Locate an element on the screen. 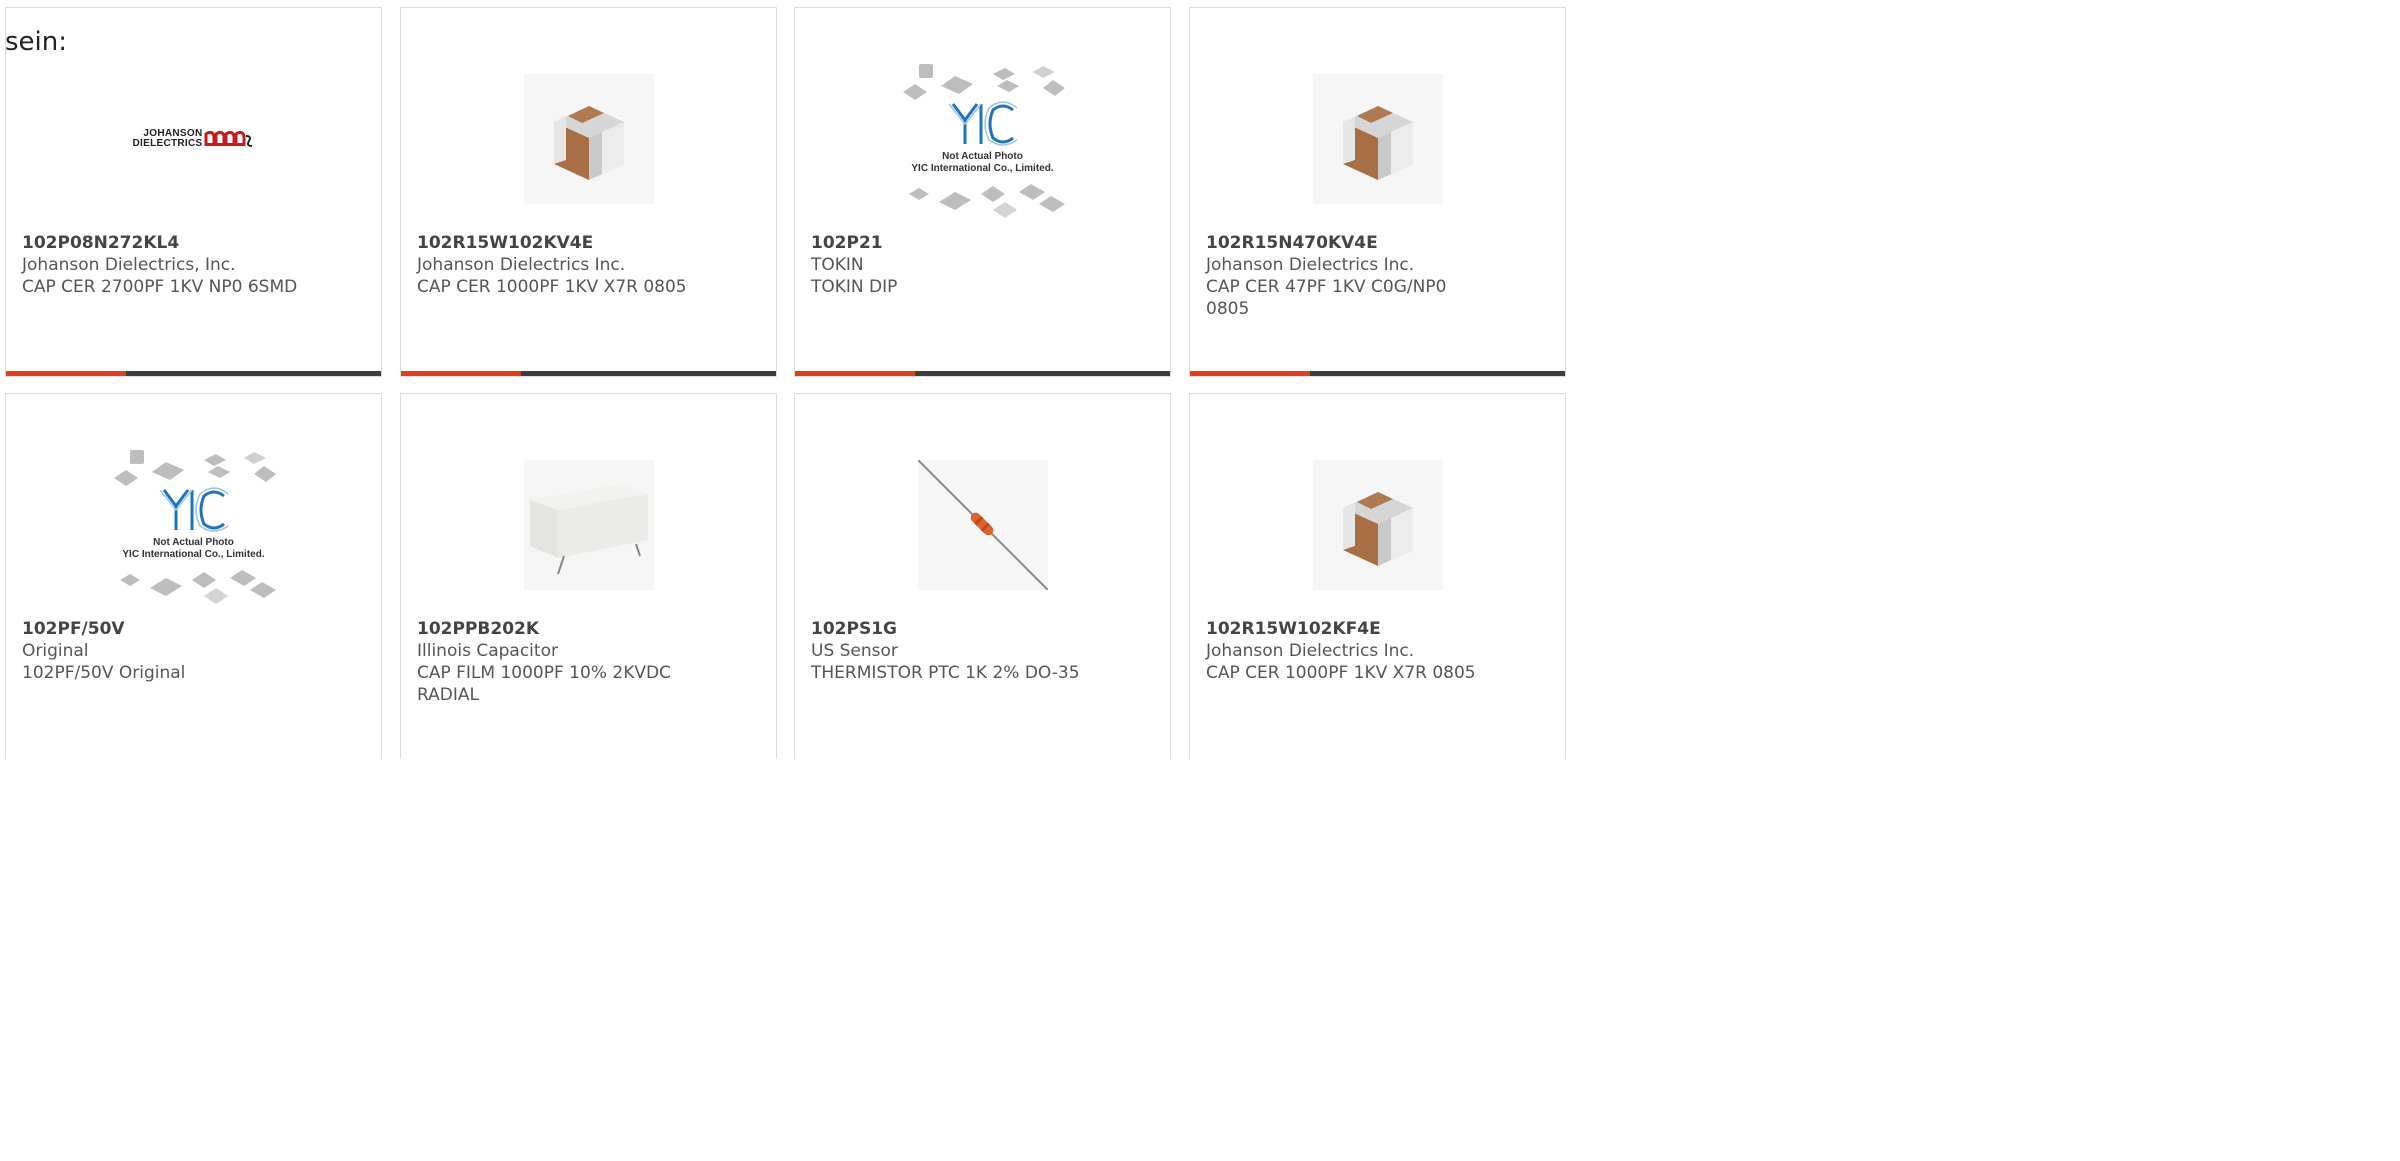  part-number: 102PPB202K is located at coordinates (586, 629).